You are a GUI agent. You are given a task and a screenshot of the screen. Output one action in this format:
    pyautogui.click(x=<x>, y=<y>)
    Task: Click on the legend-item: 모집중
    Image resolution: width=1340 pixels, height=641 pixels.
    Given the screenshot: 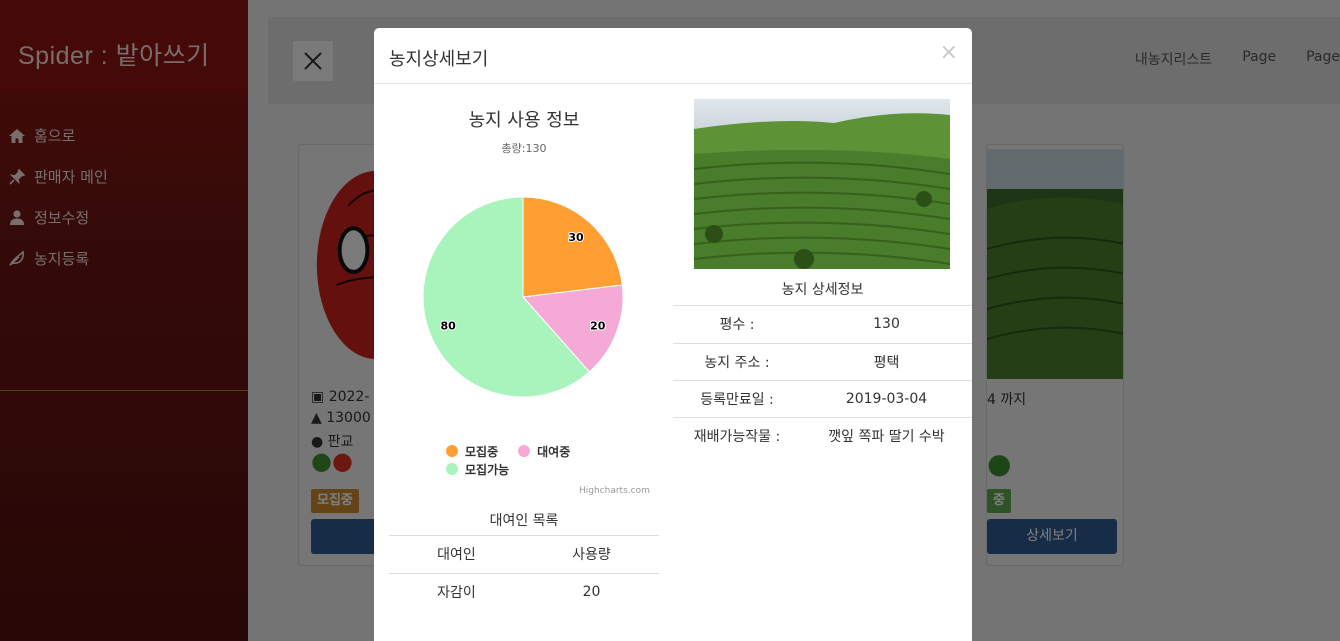 What is the action you would take?
    pyautogui.click(x=472, y=451)
    